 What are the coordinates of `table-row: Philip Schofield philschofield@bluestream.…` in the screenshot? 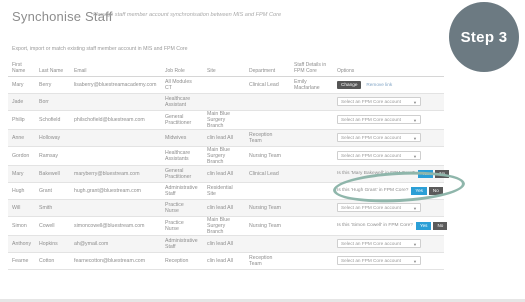 It's located at (226, 120).